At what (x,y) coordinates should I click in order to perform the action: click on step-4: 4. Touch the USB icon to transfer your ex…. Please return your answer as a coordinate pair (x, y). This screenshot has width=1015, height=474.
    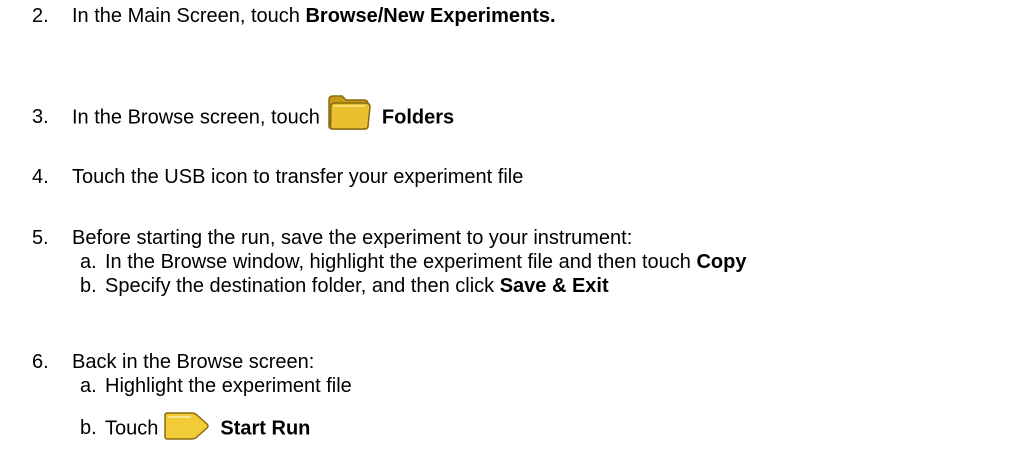
    Looking at the image, I should click on (277, 177).